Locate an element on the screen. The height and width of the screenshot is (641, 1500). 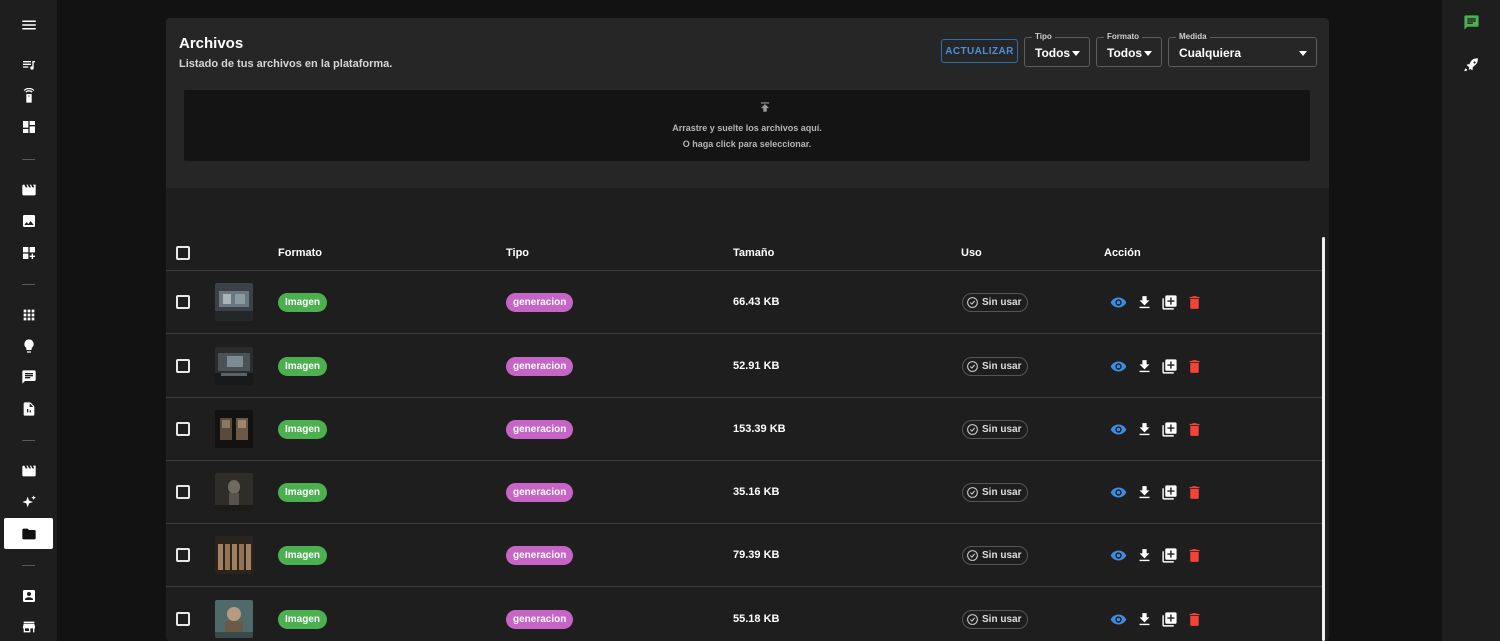
sidebar-item-chat is located at coordinates (28, 376).